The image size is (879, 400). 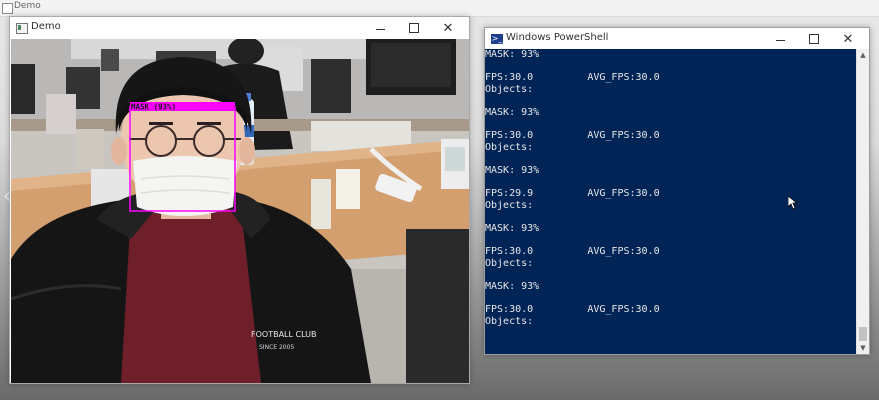 I want to click on close-button: ✕, so click(x=448, y=28).